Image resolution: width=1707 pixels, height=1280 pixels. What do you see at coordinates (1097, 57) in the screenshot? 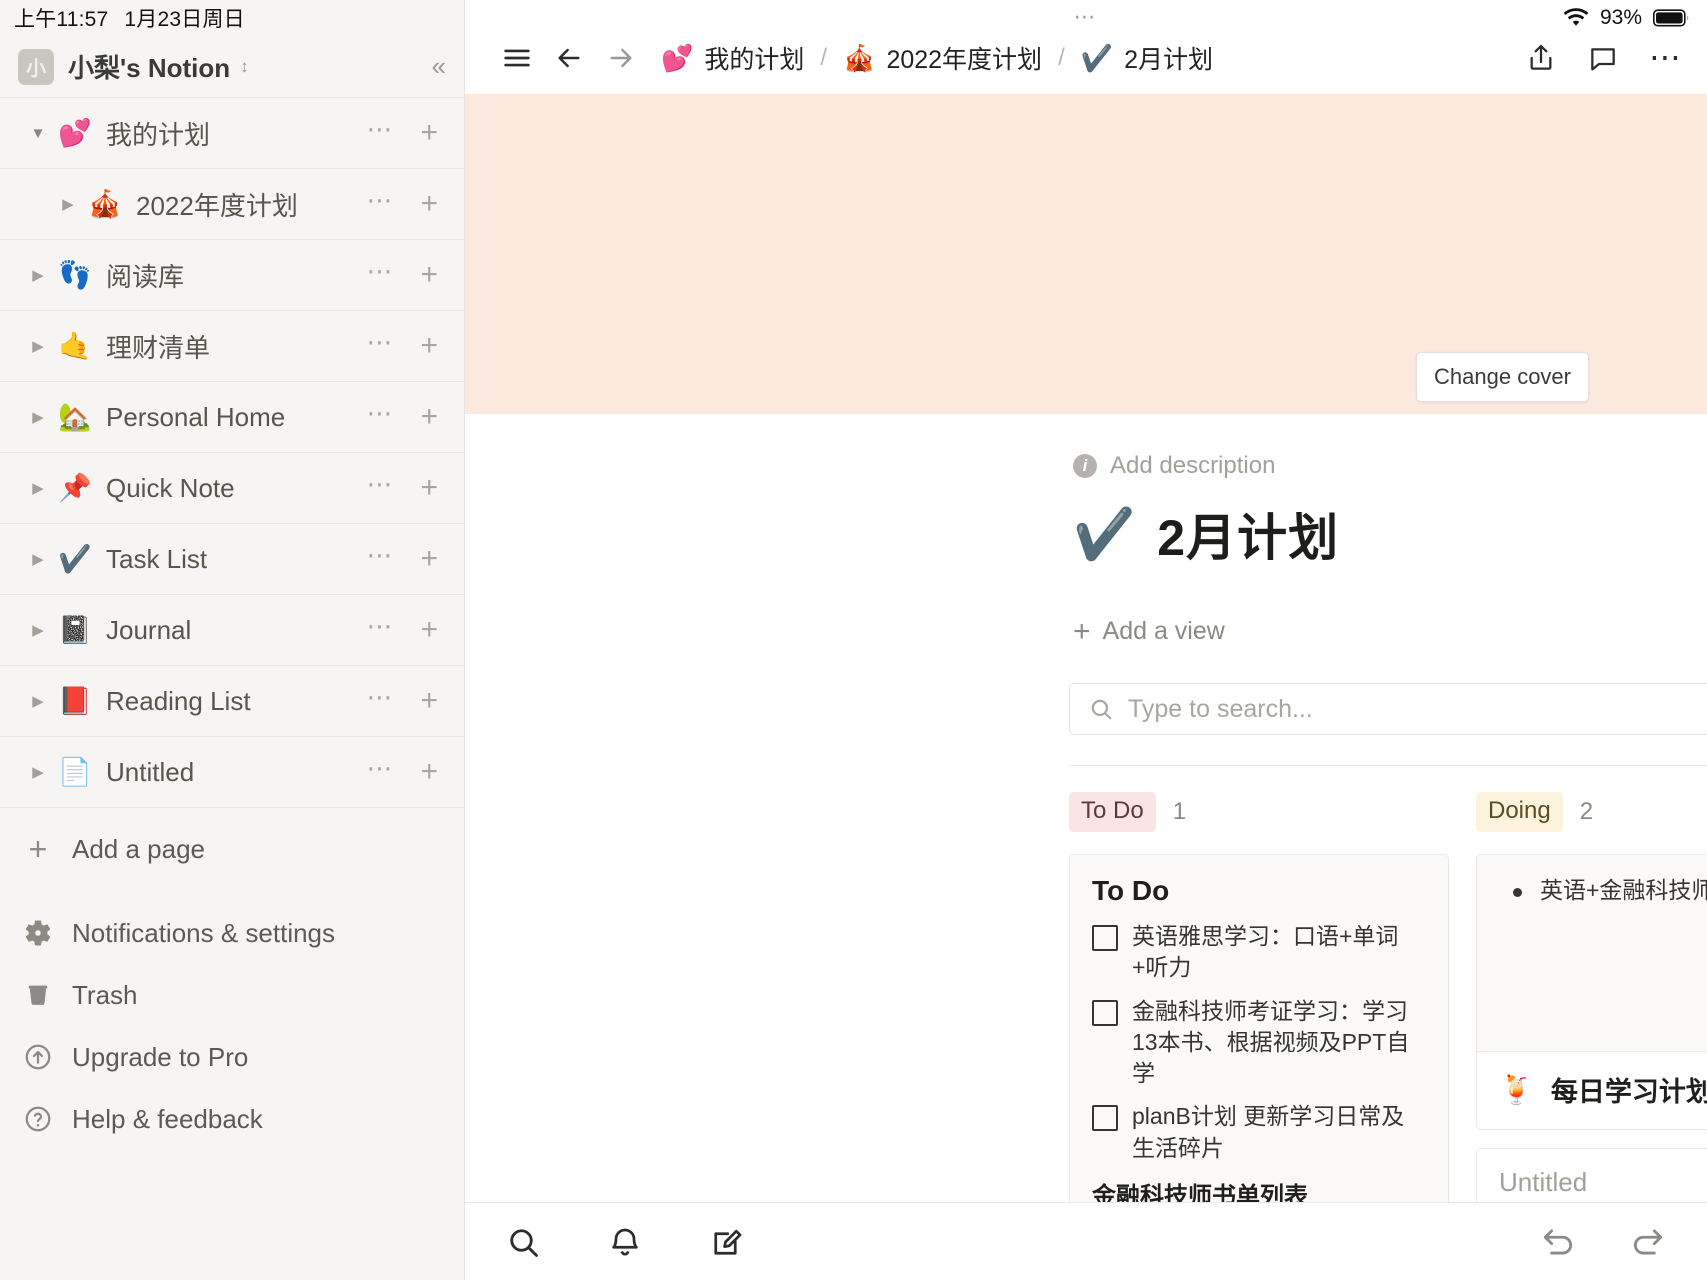
I see `breadcrumb-emoji-icon: ✔️` at bounding box center [1097, 57].